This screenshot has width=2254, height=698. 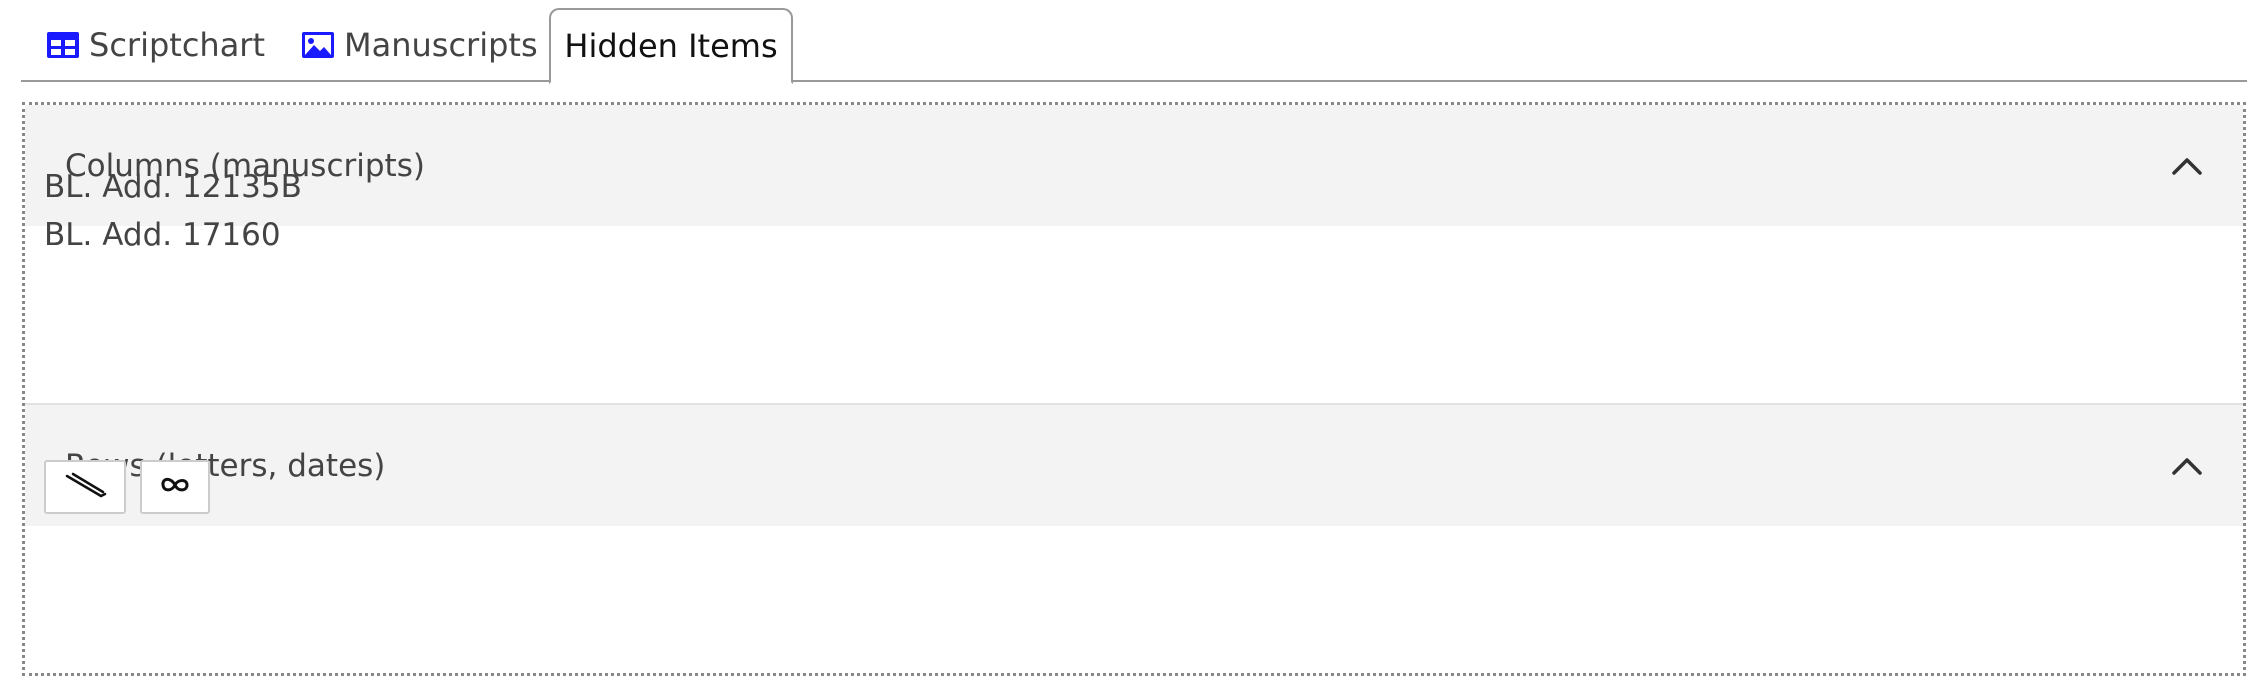 I want to click on image-icon, so click(x=318, y=45).